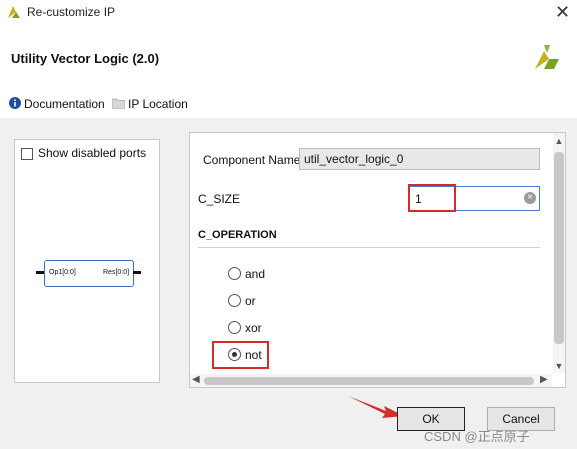 The height and width of the screenshot is (449, 577). Describe the element at coordinates (234, 273) in the screenshot. I see `radio-and` at that location.